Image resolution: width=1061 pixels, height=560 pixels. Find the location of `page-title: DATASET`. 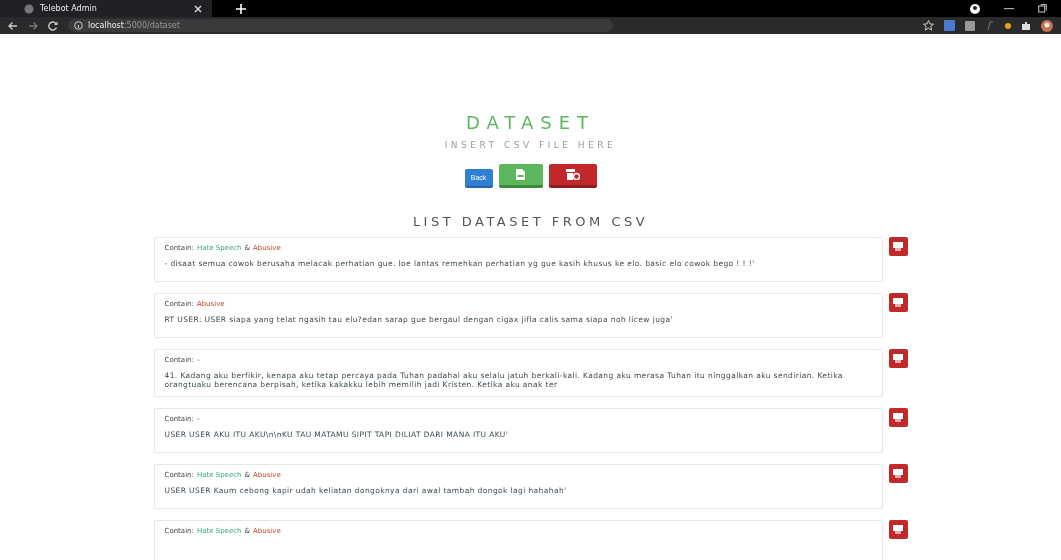

page-title: DATASET is located at coordinates (530, 123).